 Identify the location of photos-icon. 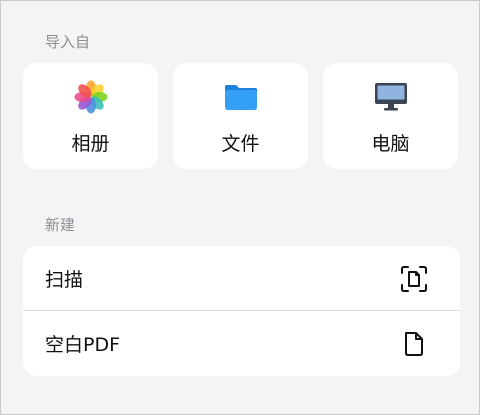
(91, 97).